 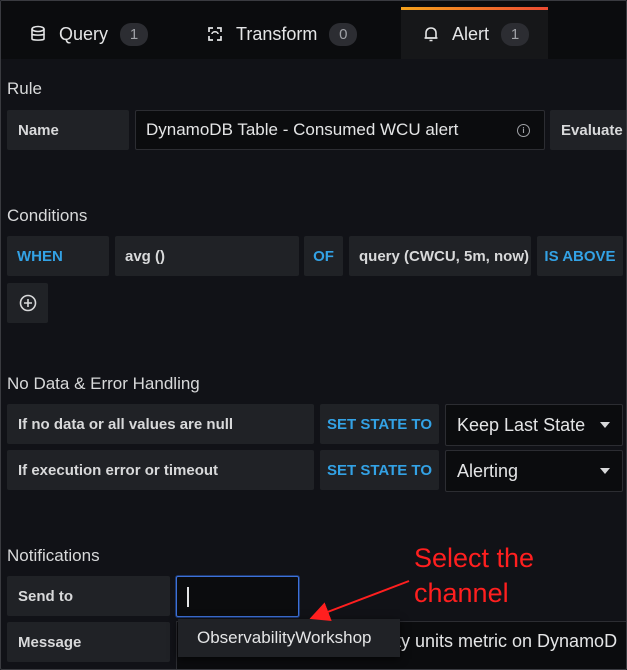 I want to click on tab-transform-count: 0, so click(x=343, y=34).